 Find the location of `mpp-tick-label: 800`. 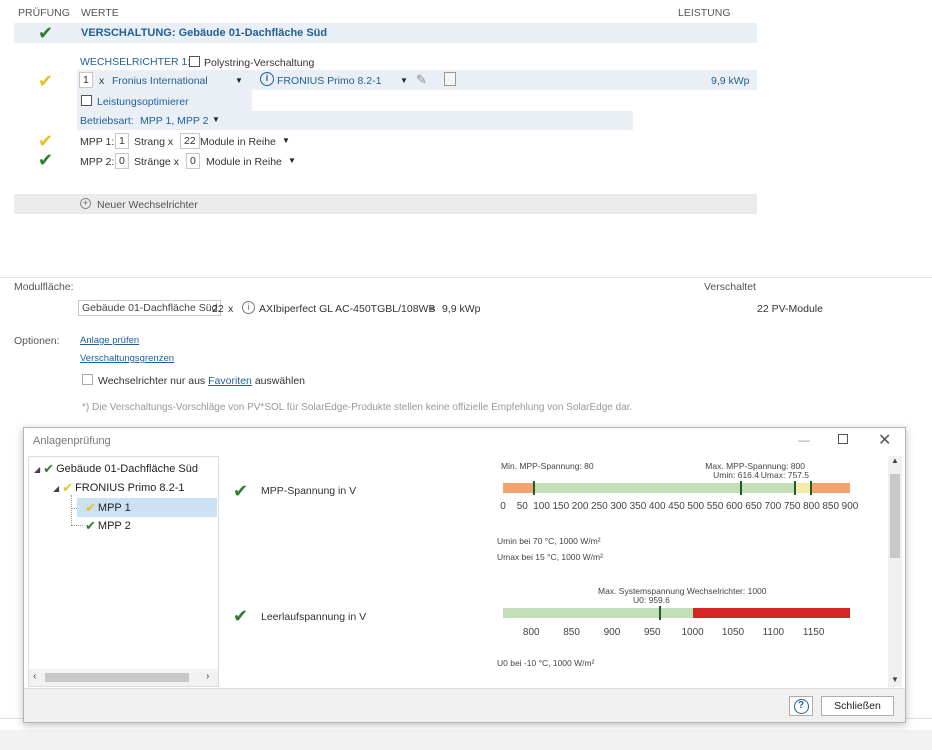

mpp-tick-label: 800 is located at coordinates (811, 506).